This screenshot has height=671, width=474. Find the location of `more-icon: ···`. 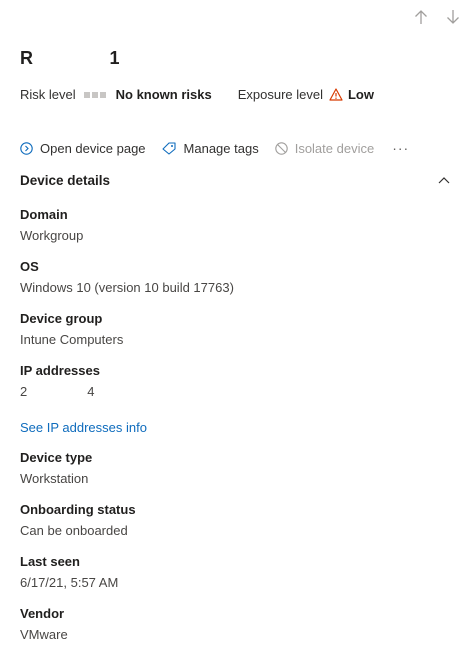

more-icon: ··· is located at coordinates (401, 148).